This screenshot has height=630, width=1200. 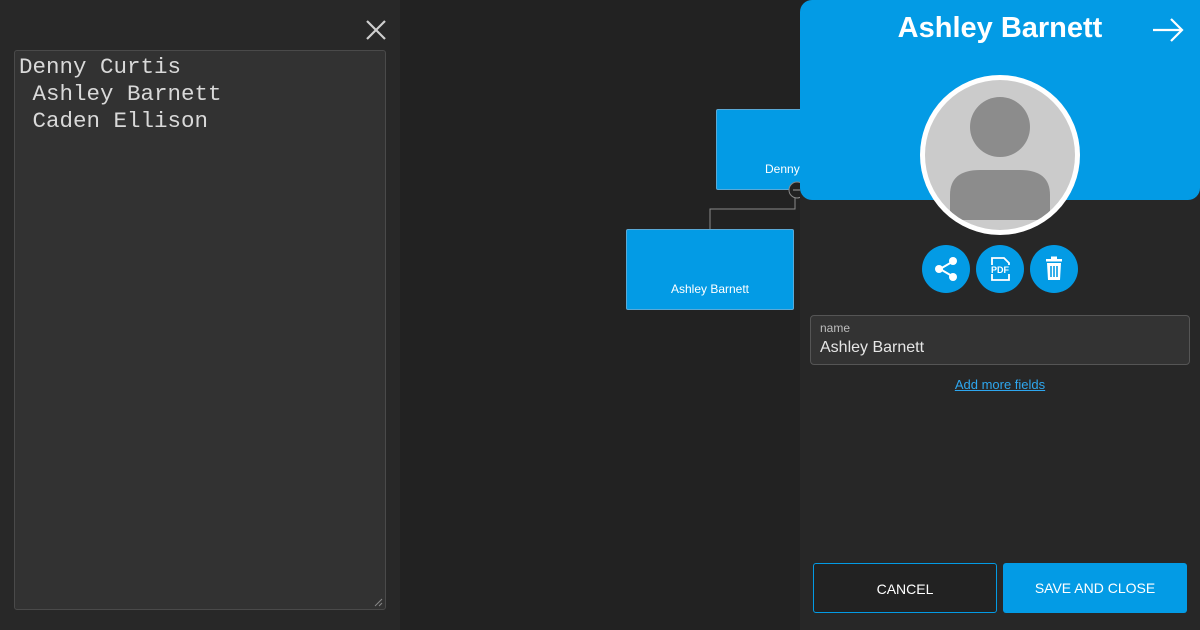 I want to click on add-more-fields-link: Add more fields, so click(x=1000, y=384).